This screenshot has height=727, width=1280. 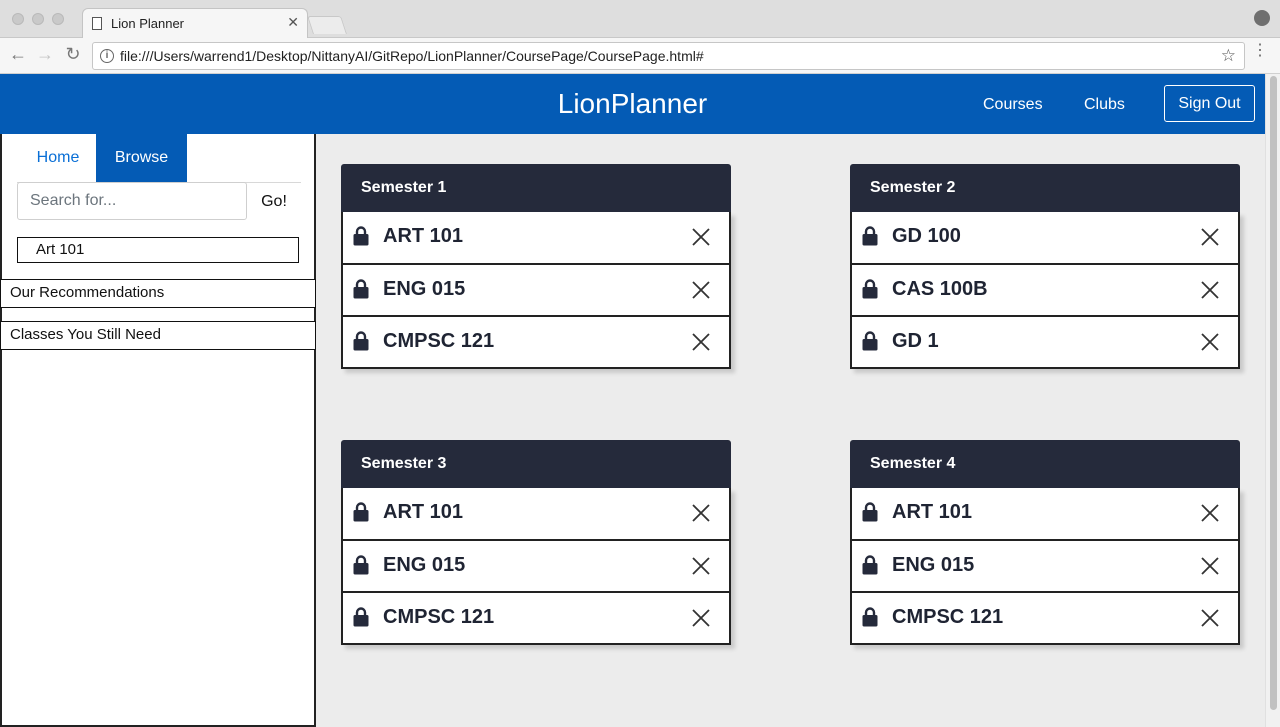 I want to click on page-scrollbar, so click(x=1272, y=400).